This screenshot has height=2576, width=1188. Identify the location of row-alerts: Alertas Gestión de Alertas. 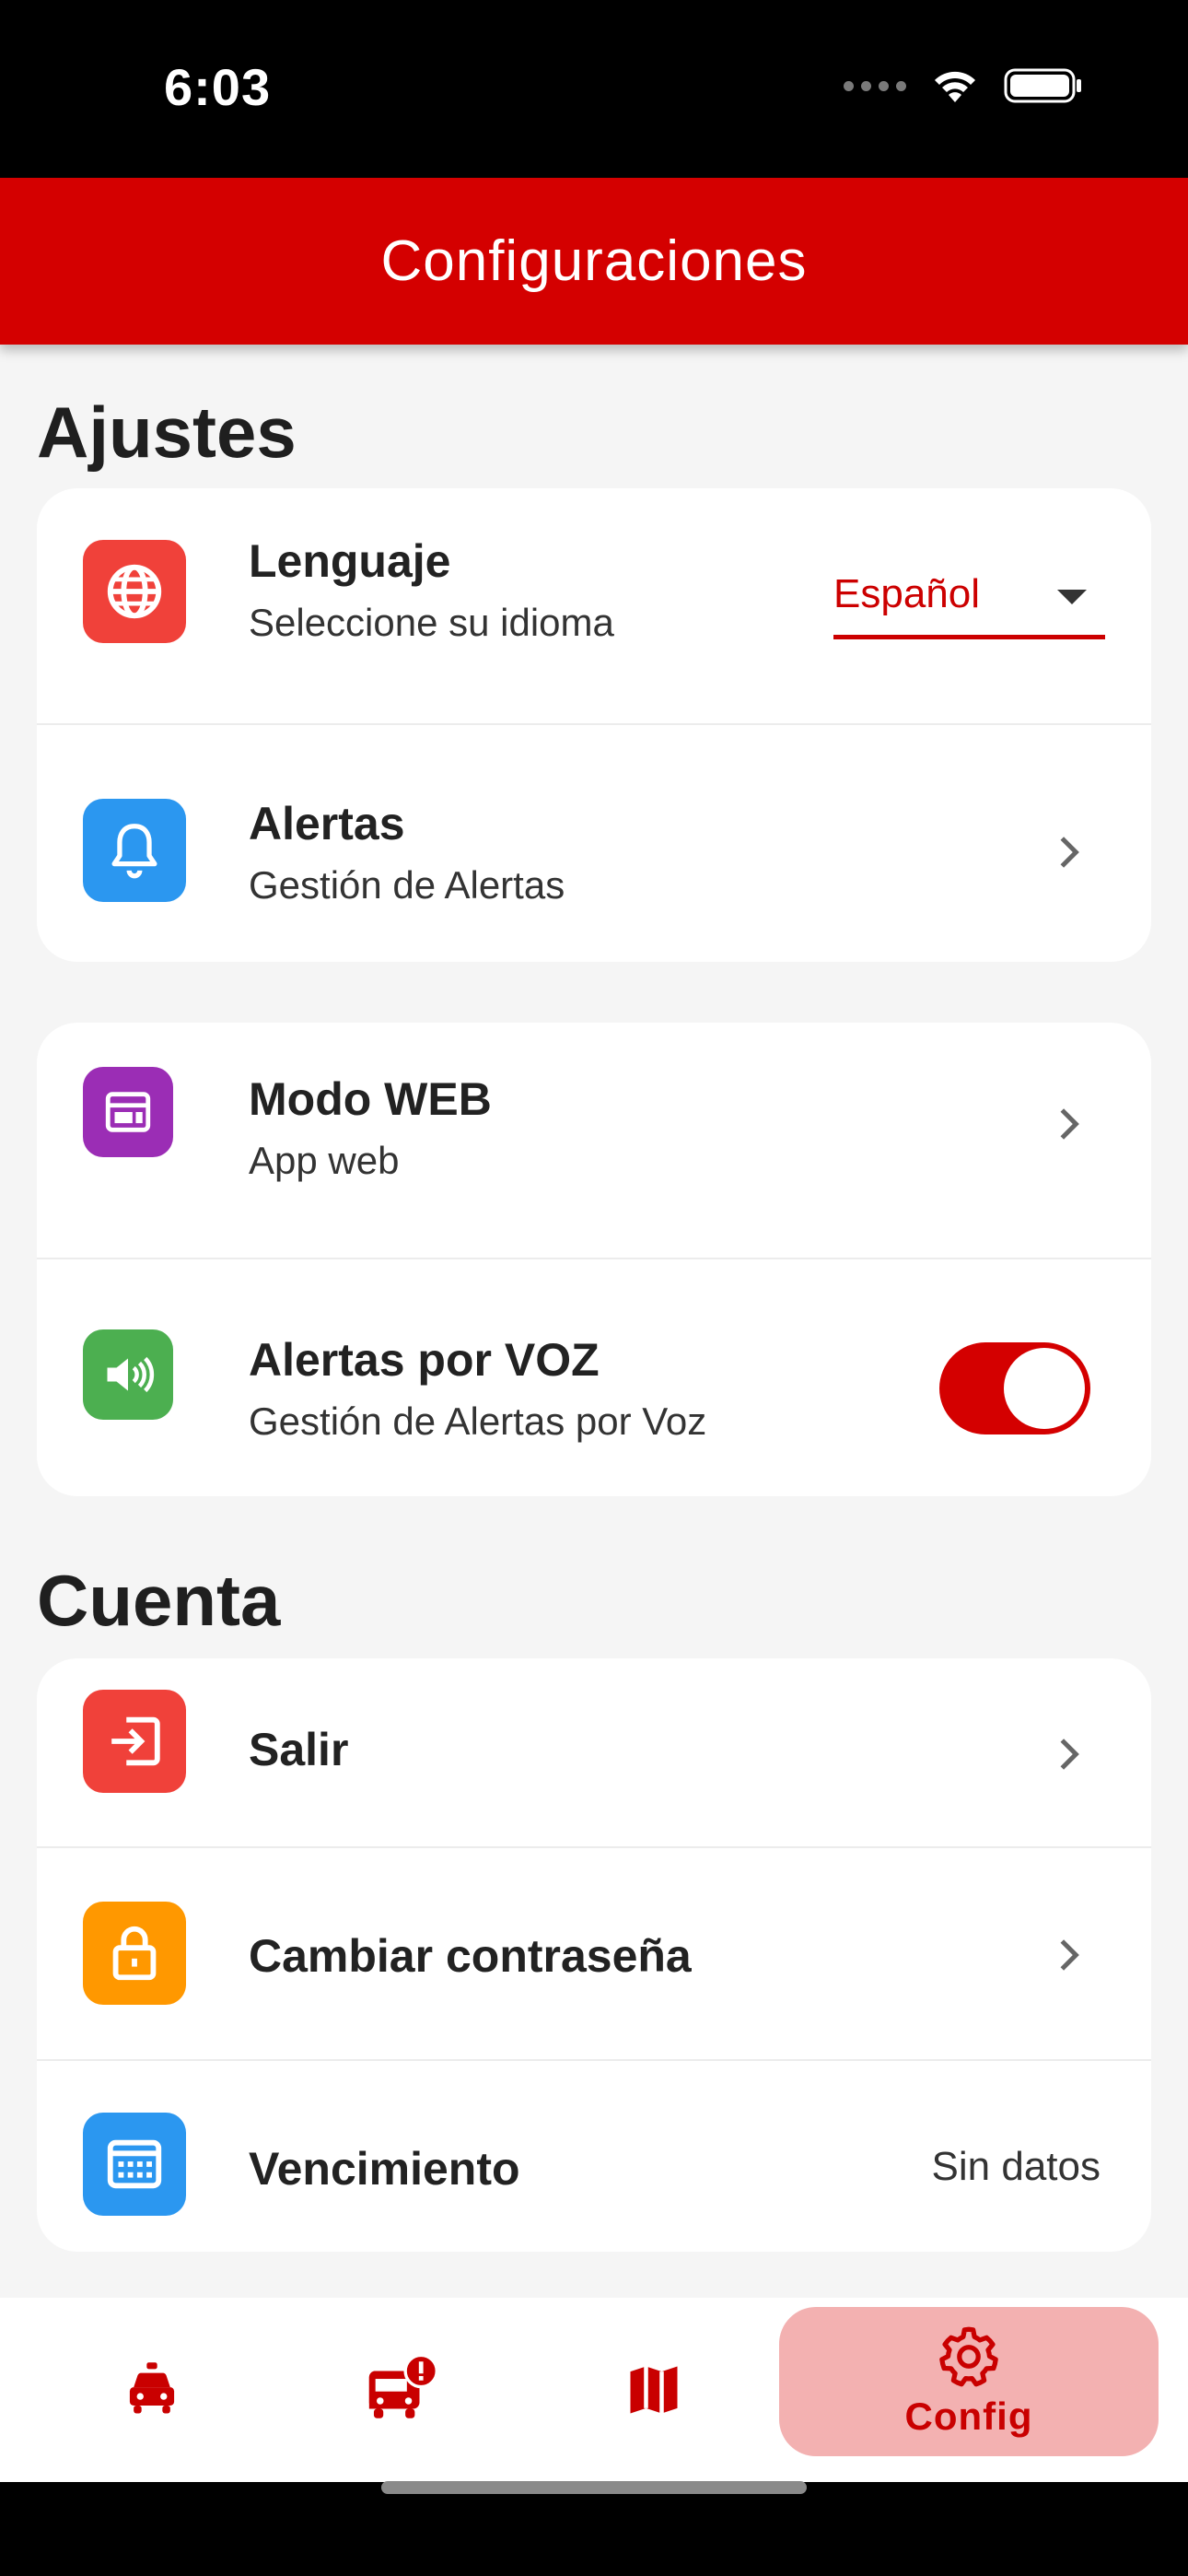
(594, 843).